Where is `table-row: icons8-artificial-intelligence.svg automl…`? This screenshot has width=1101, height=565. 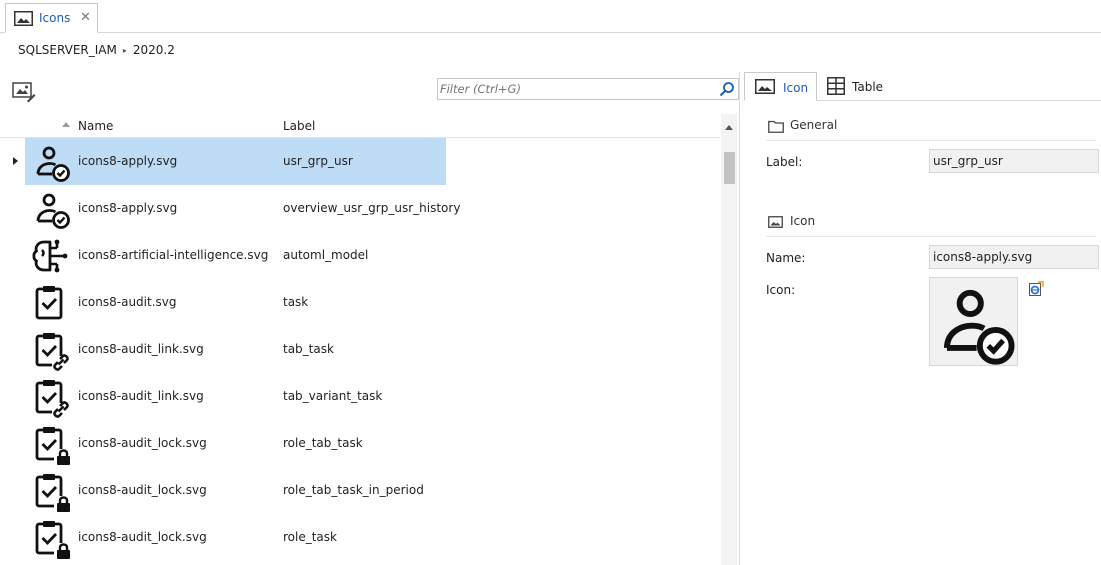 table-row: icons8-artificial-intelligence.svg automl… is located at coordinates (360, 255).